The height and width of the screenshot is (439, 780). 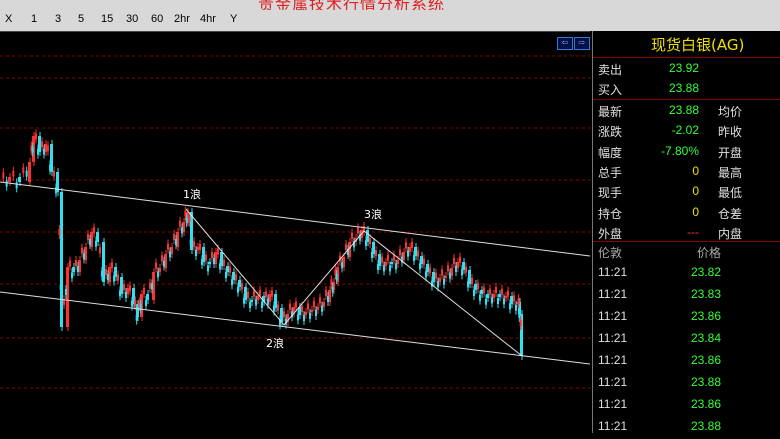 What do you see at coordinates (157, 19) in the screenshot?
I see `tf-60min-button: 60` at bounding box center [157, 19].